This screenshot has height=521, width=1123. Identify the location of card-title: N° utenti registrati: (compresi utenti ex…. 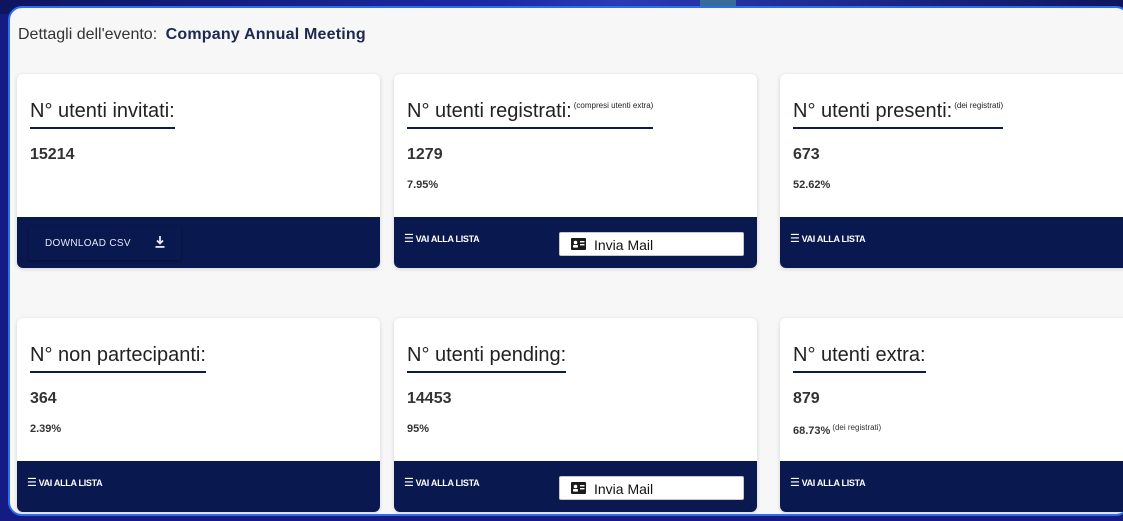
(530, 114).